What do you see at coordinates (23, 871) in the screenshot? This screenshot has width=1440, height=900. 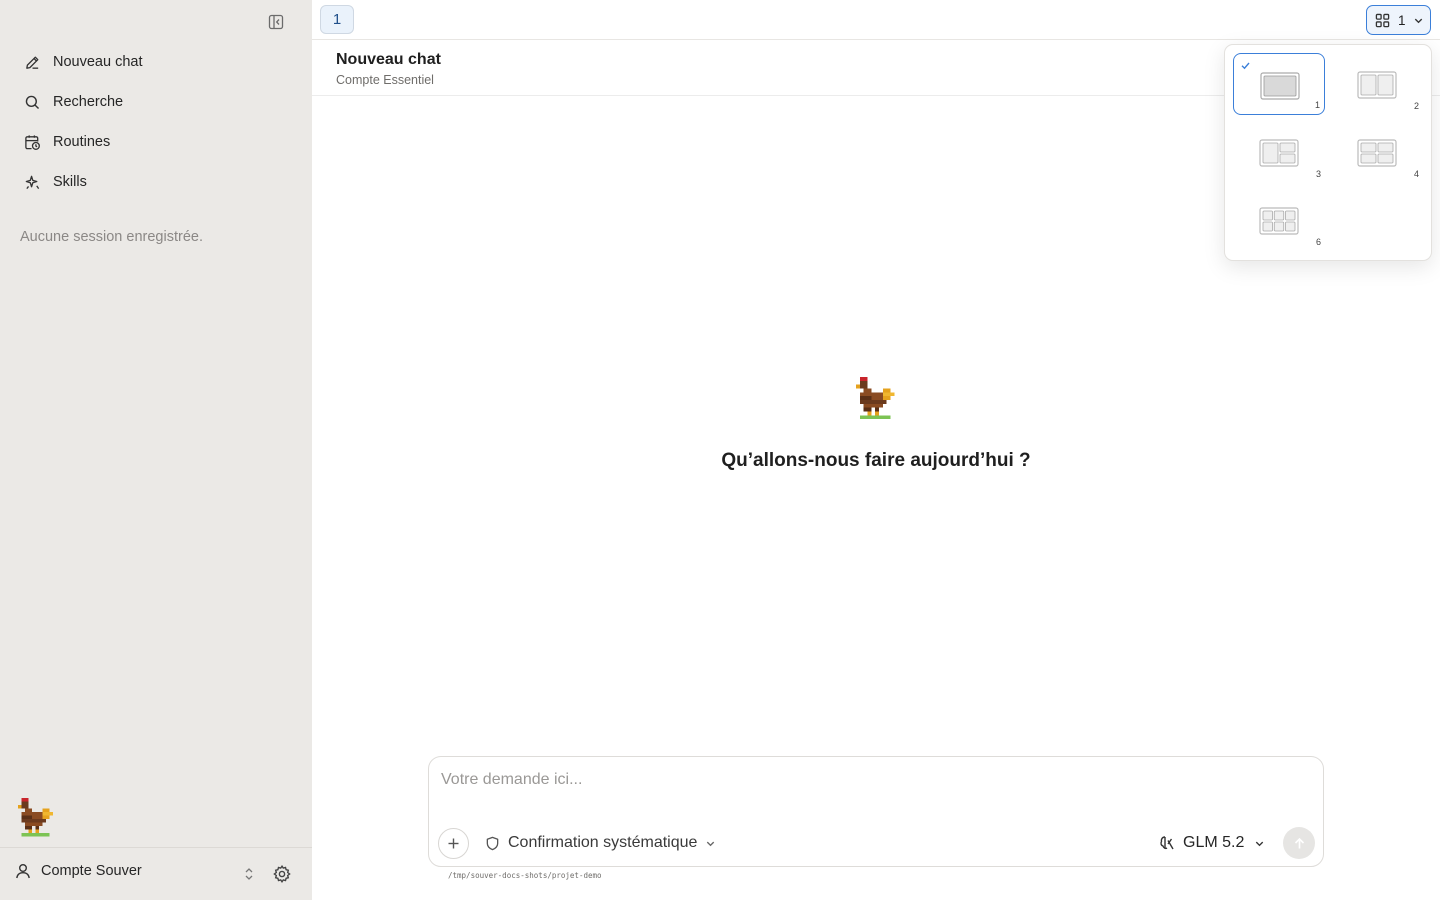 I see `user-icon` at bounding box center [23, 871].